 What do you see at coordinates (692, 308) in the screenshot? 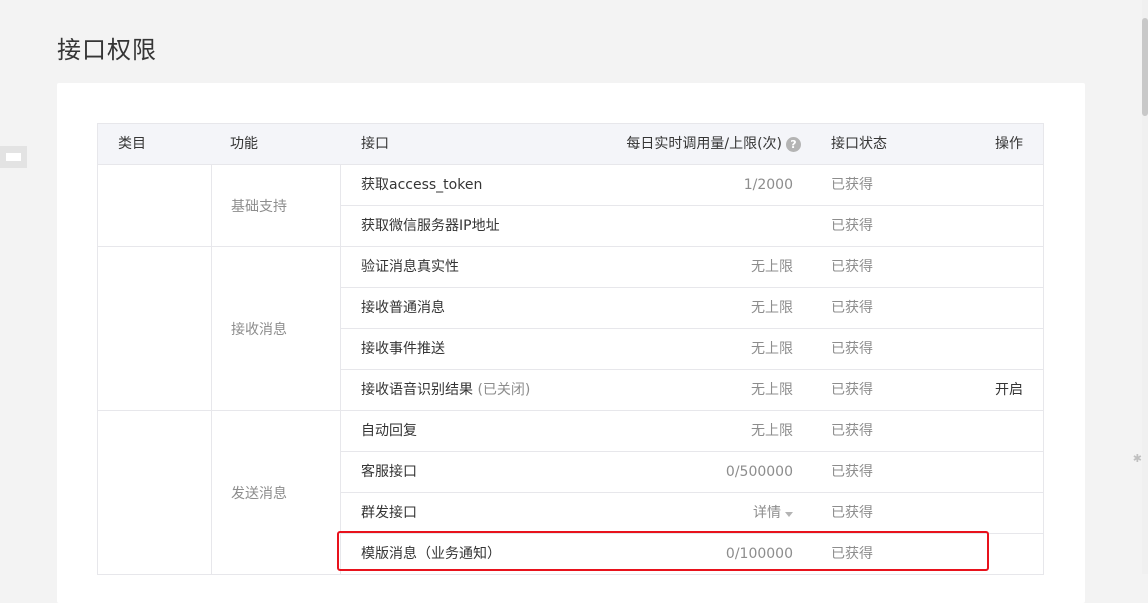
I see `table-row: 接收普通消息 无上限 已获得` at bounding box center [692, 308].